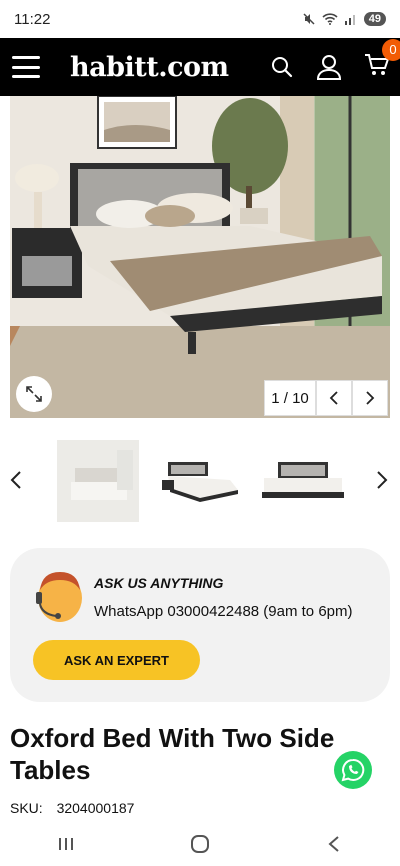 Image resolution: width=400 pixels, height=866 pixels. What do you see at coordinates (200, 19) in the screenshot?
I see `status-bar: 11:22 49` at bounding box center [200, 19].